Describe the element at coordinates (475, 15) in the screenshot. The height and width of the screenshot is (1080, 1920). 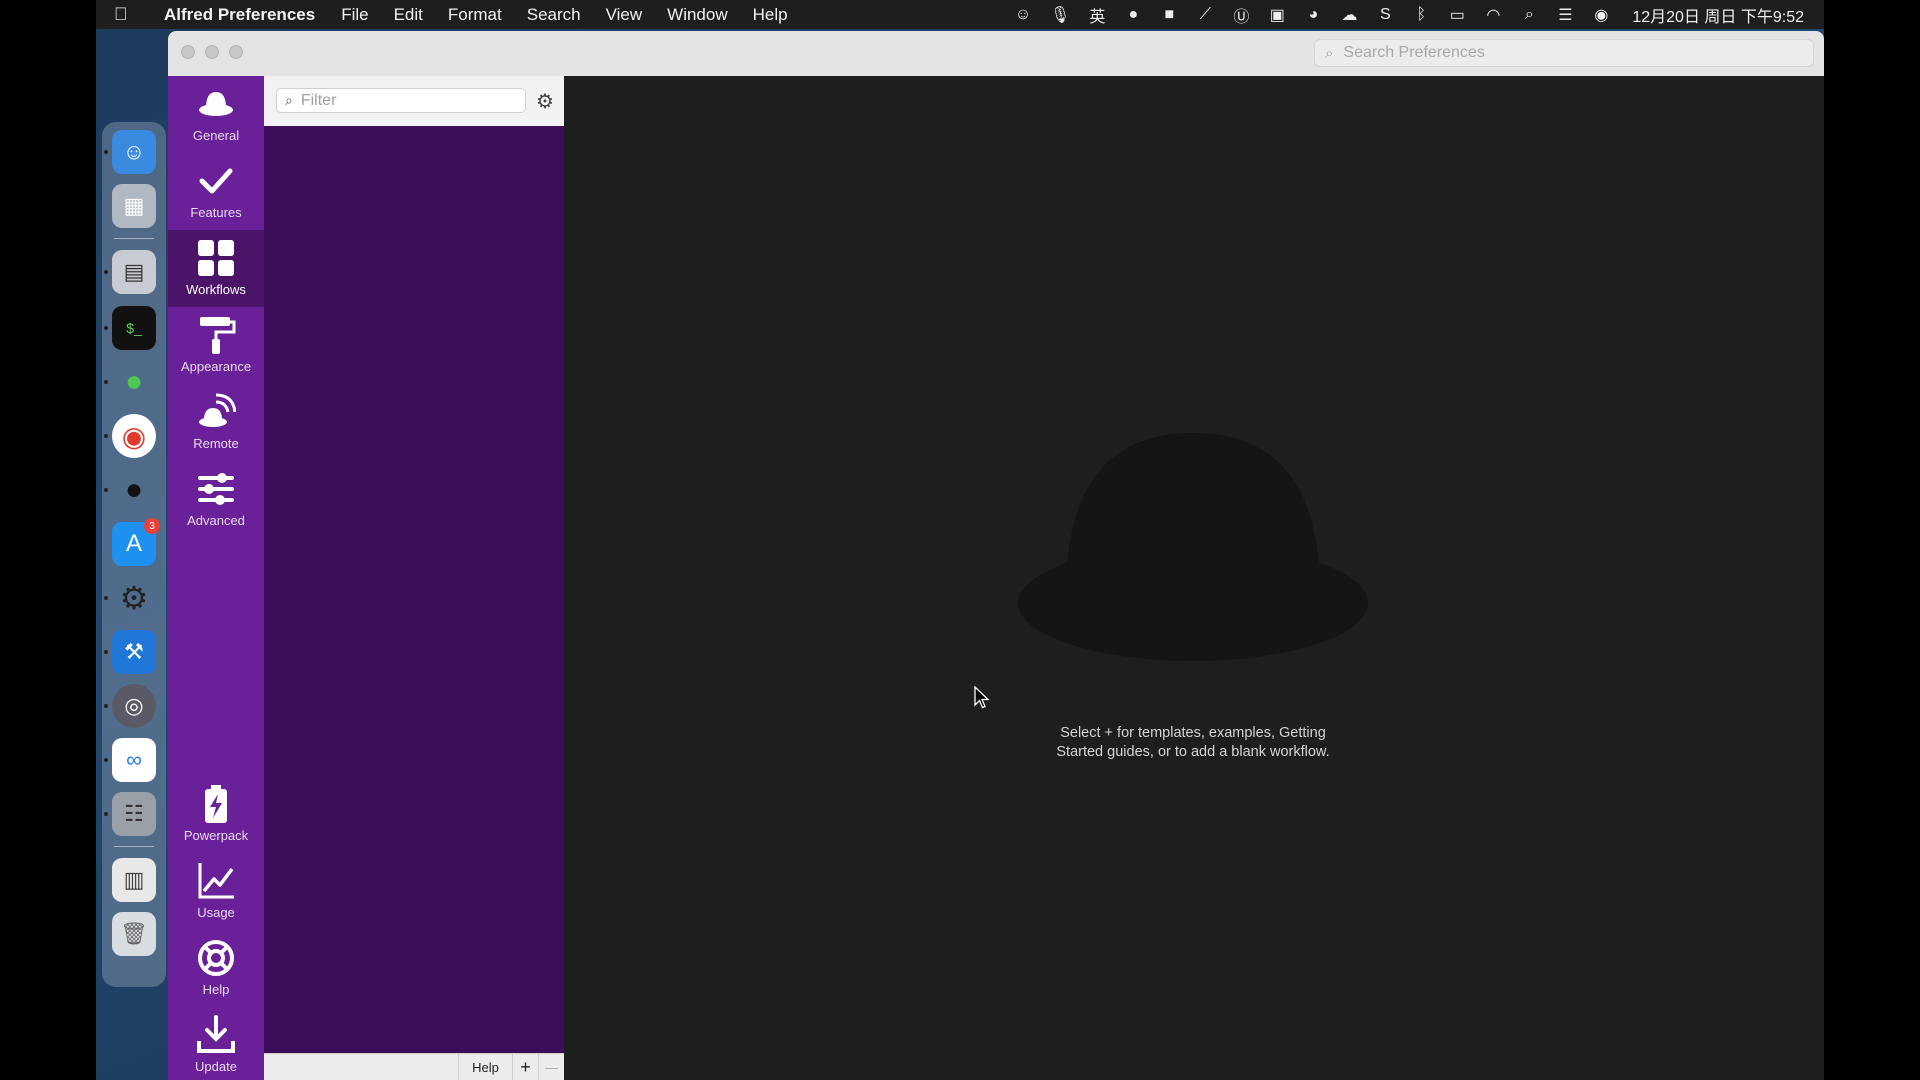
I see `menu-format: Format` at that location.